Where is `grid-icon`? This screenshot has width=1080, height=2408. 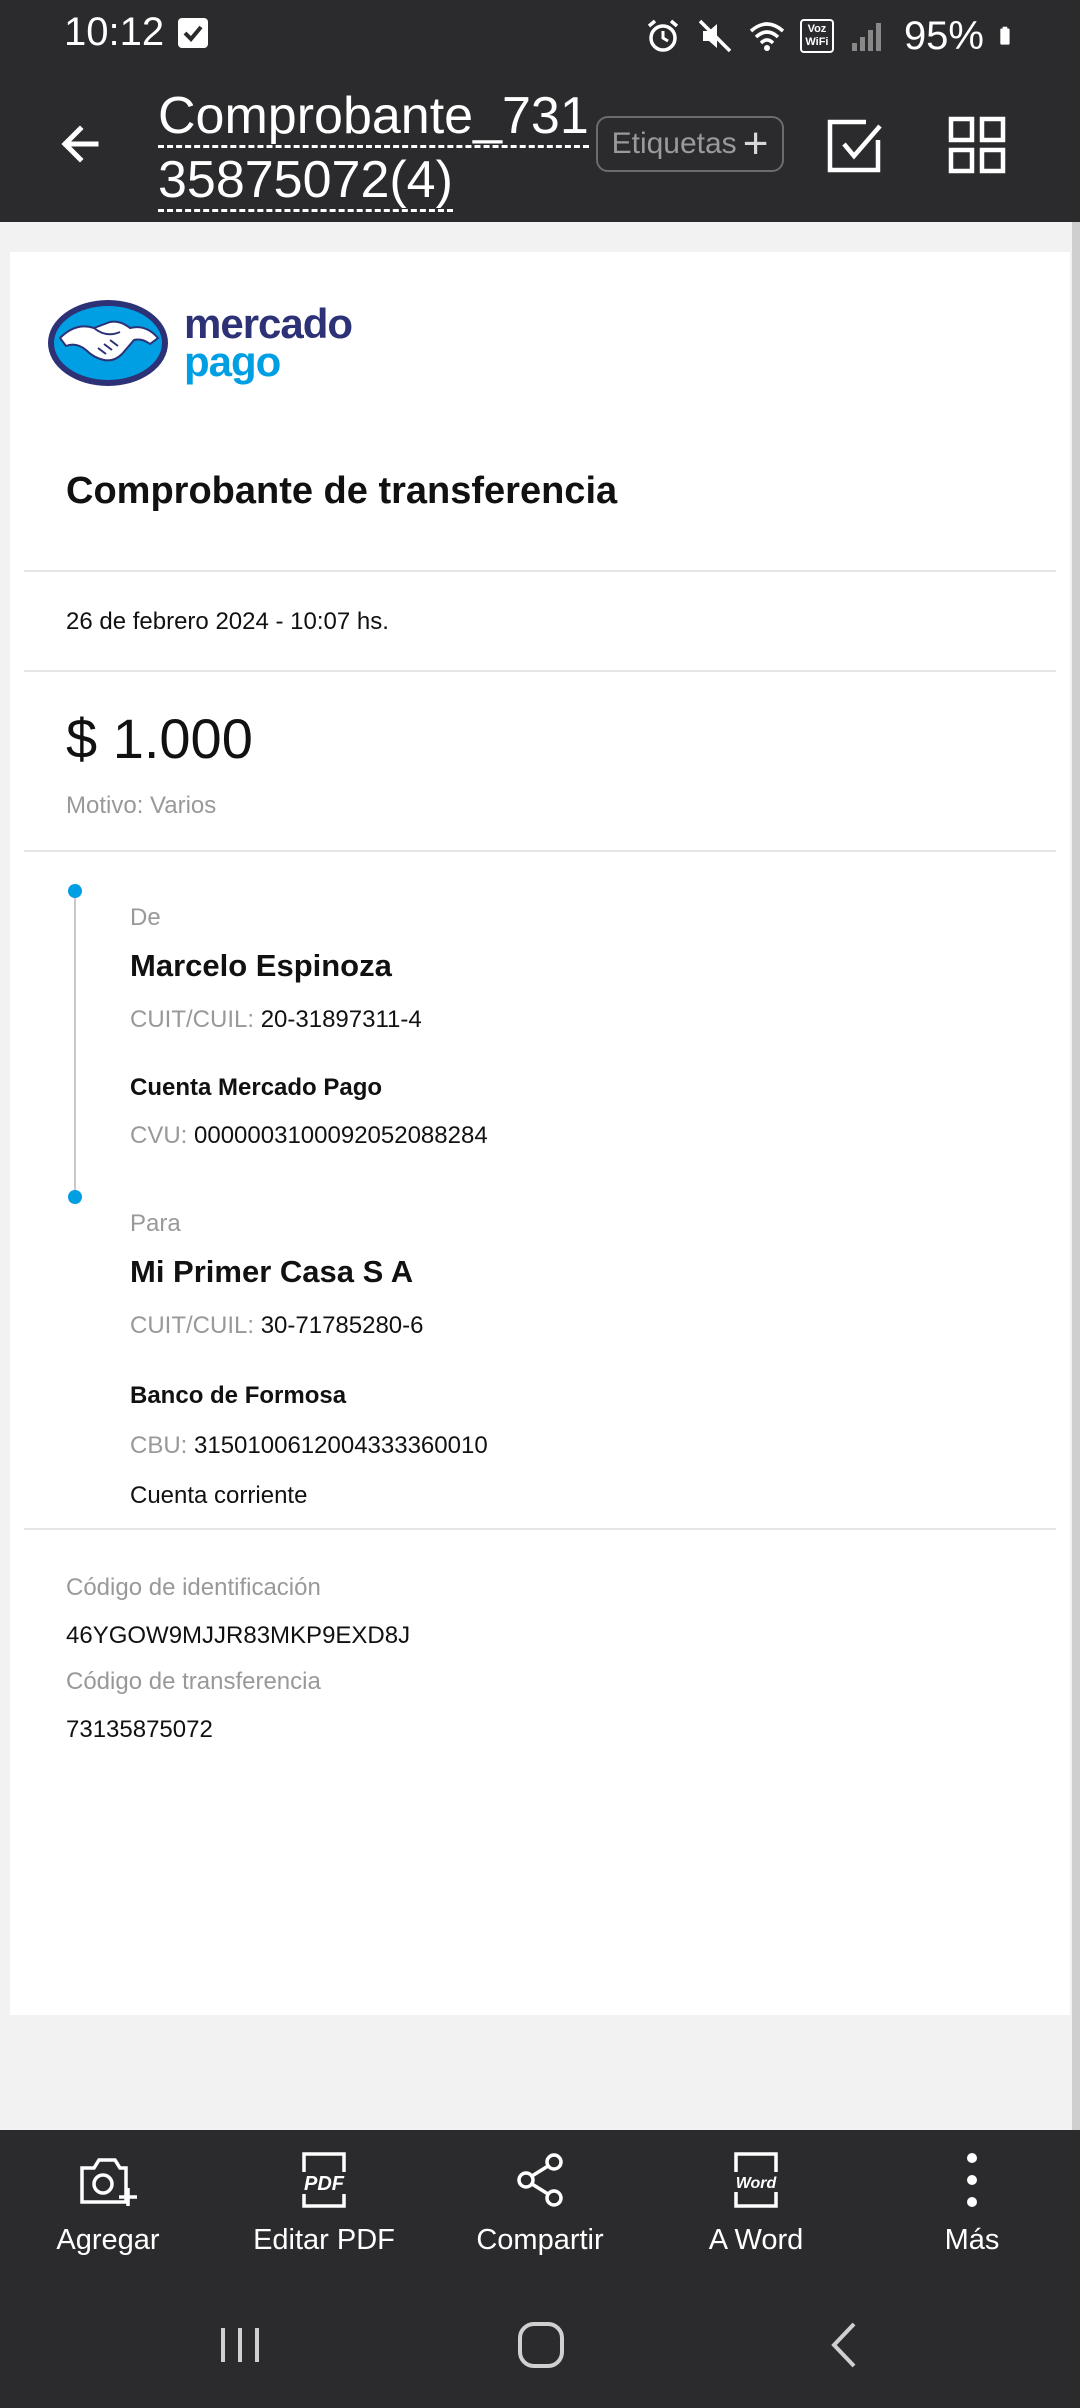 grid-icon is located at coordinates (977, 145).